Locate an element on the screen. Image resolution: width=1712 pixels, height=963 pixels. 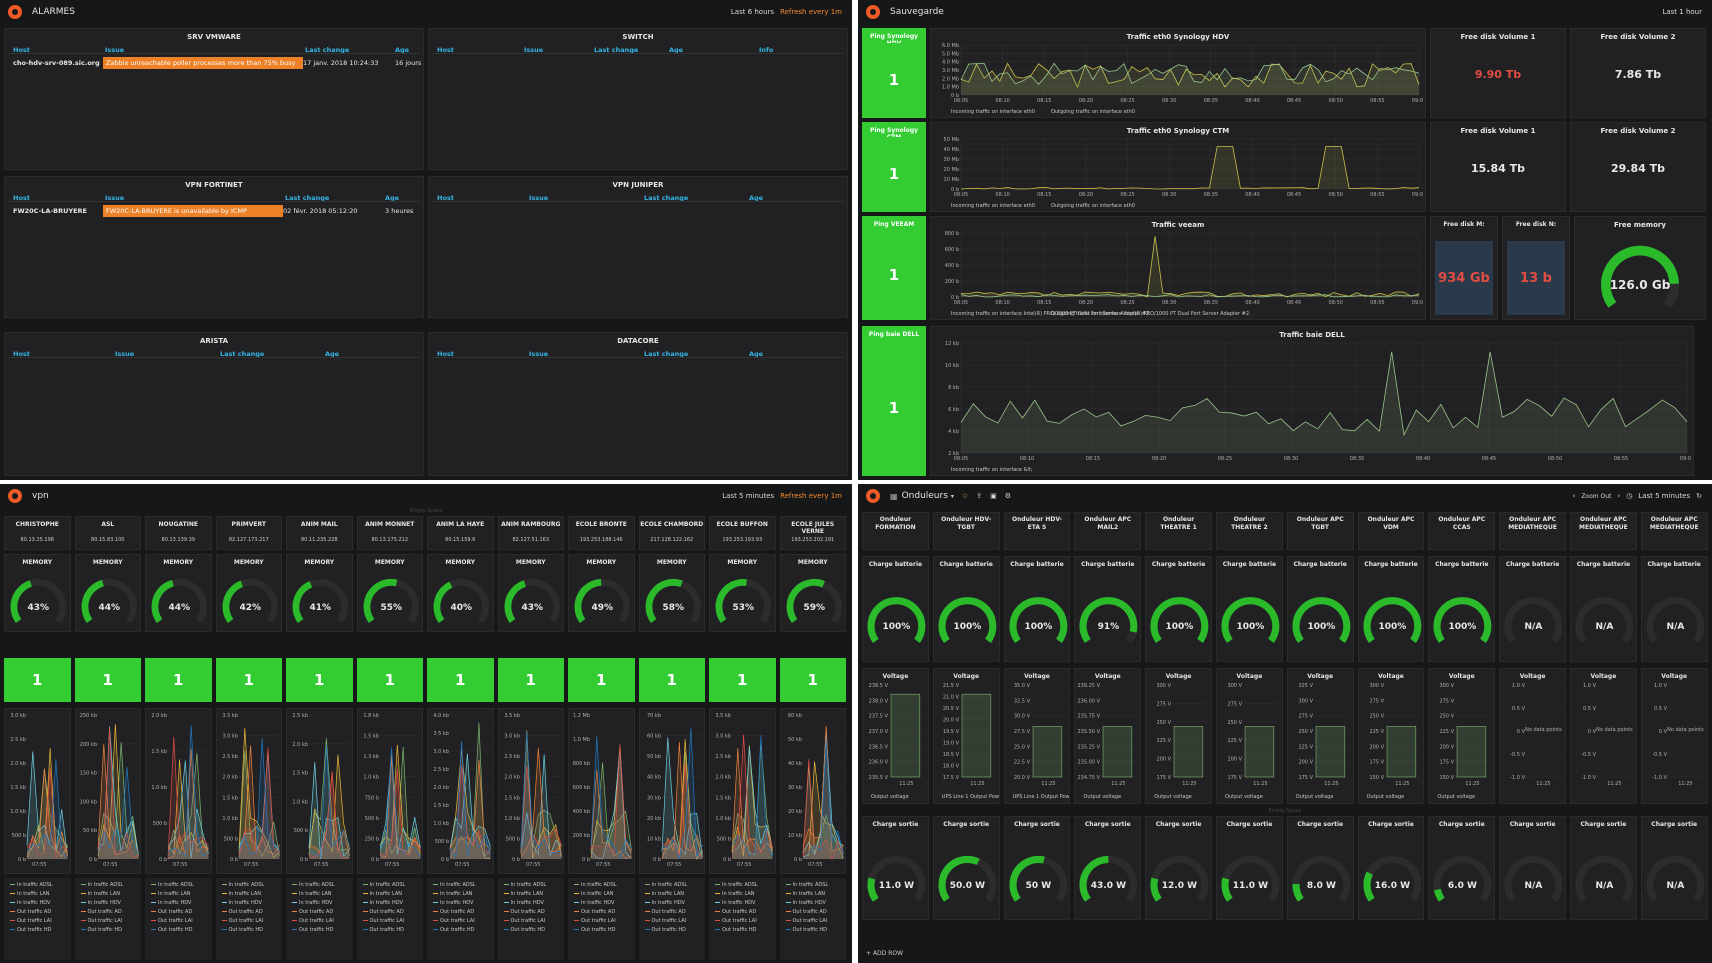
share-icon: ⇪ is located at coordinates (979, 496).